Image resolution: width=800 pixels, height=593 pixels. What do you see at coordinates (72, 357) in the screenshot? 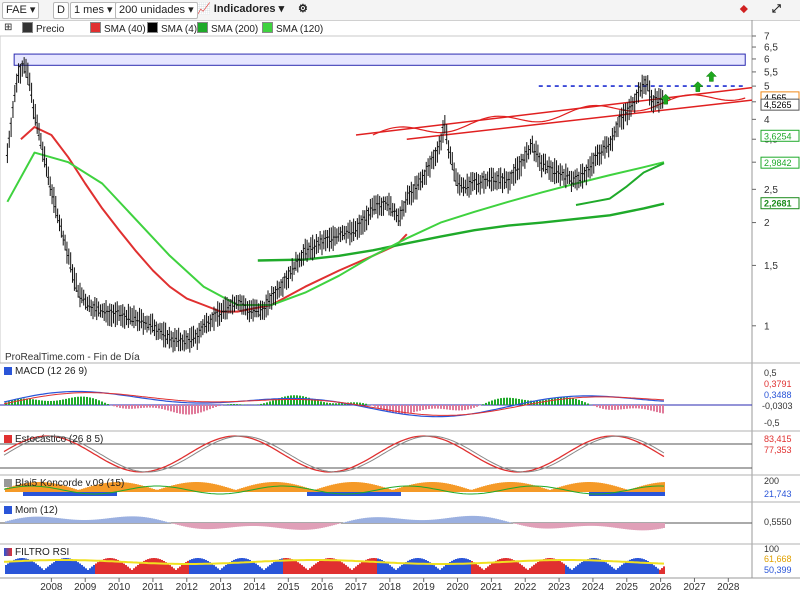
I see `watermark: ProRealTime.com - Fin de Día` at bounding box center [72, 357].